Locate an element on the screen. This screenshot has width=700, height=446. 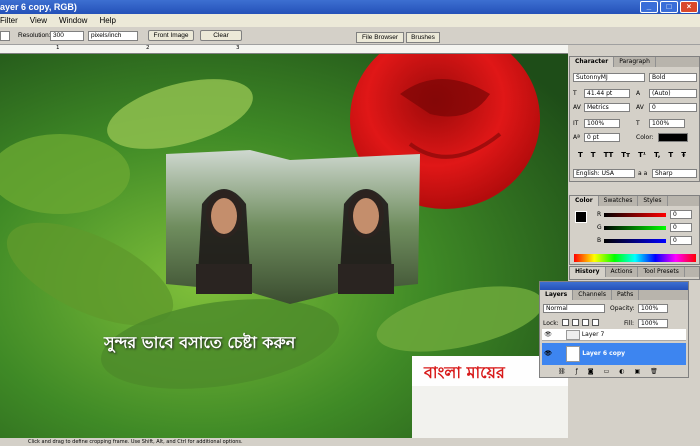
lock-icons is located at coordinates (580, 322).